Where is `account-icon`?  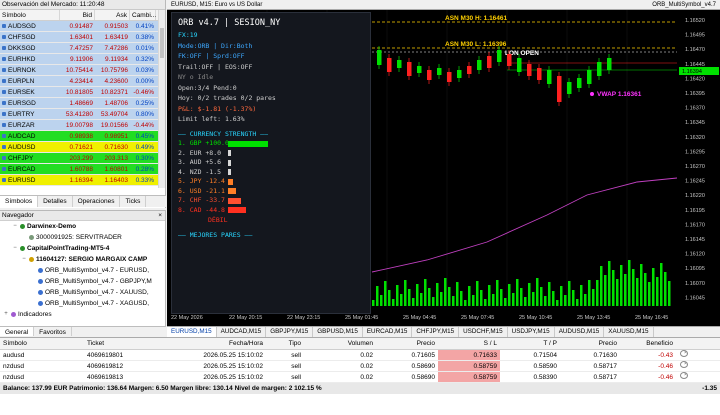 account-icon is located at coordinates (31, 237).